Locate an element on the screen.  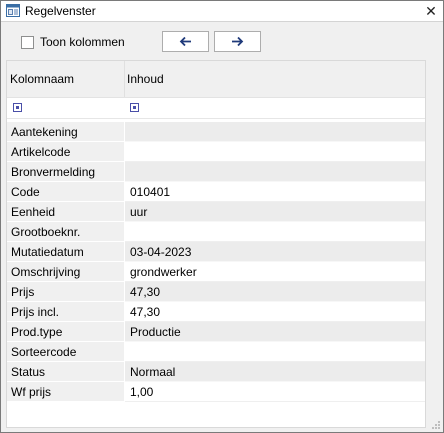
toolbar: Toon kolommen is located at coordinates (222, 41).